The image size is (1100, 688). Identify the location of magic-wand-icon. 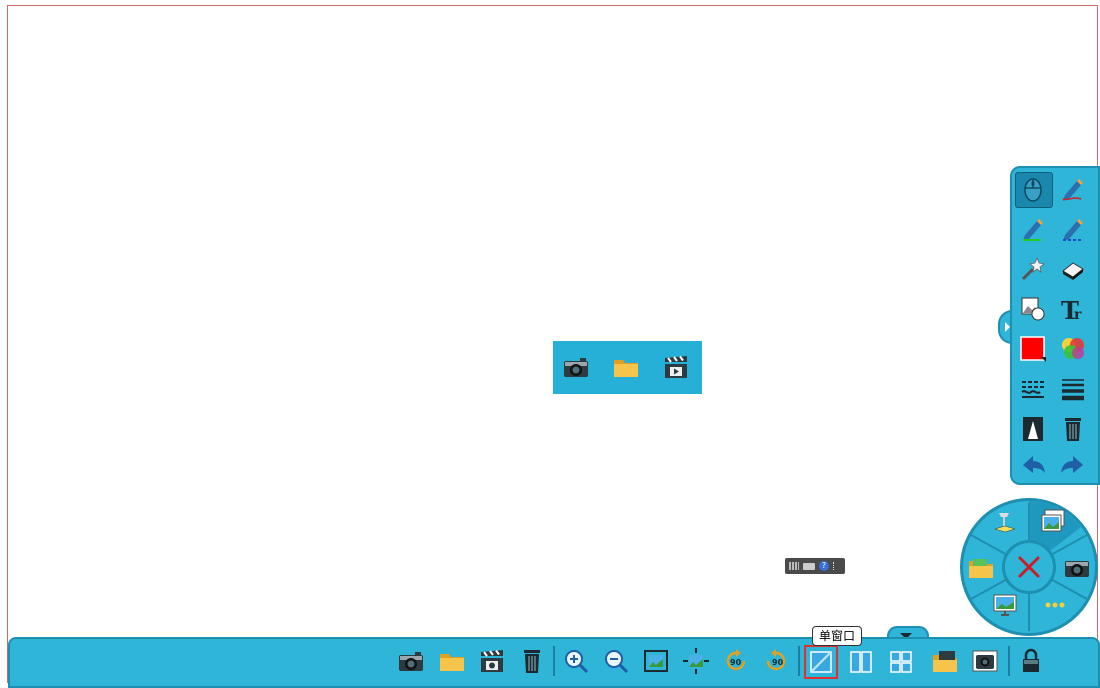
(1033, 269).